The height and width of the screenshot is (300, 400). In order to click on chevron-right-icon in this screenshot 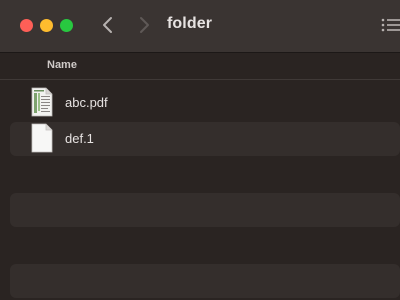, I will do `click(144, 25)`.